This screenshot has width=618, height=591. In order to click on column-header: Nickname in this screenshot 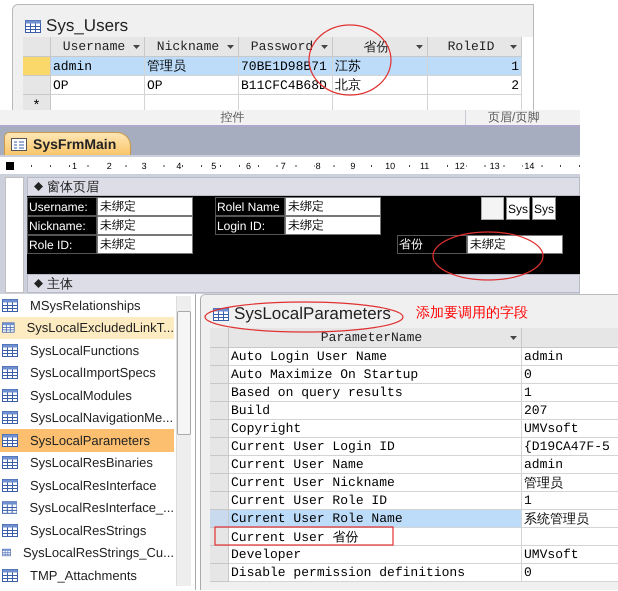, I will do `click(192, 47)`.